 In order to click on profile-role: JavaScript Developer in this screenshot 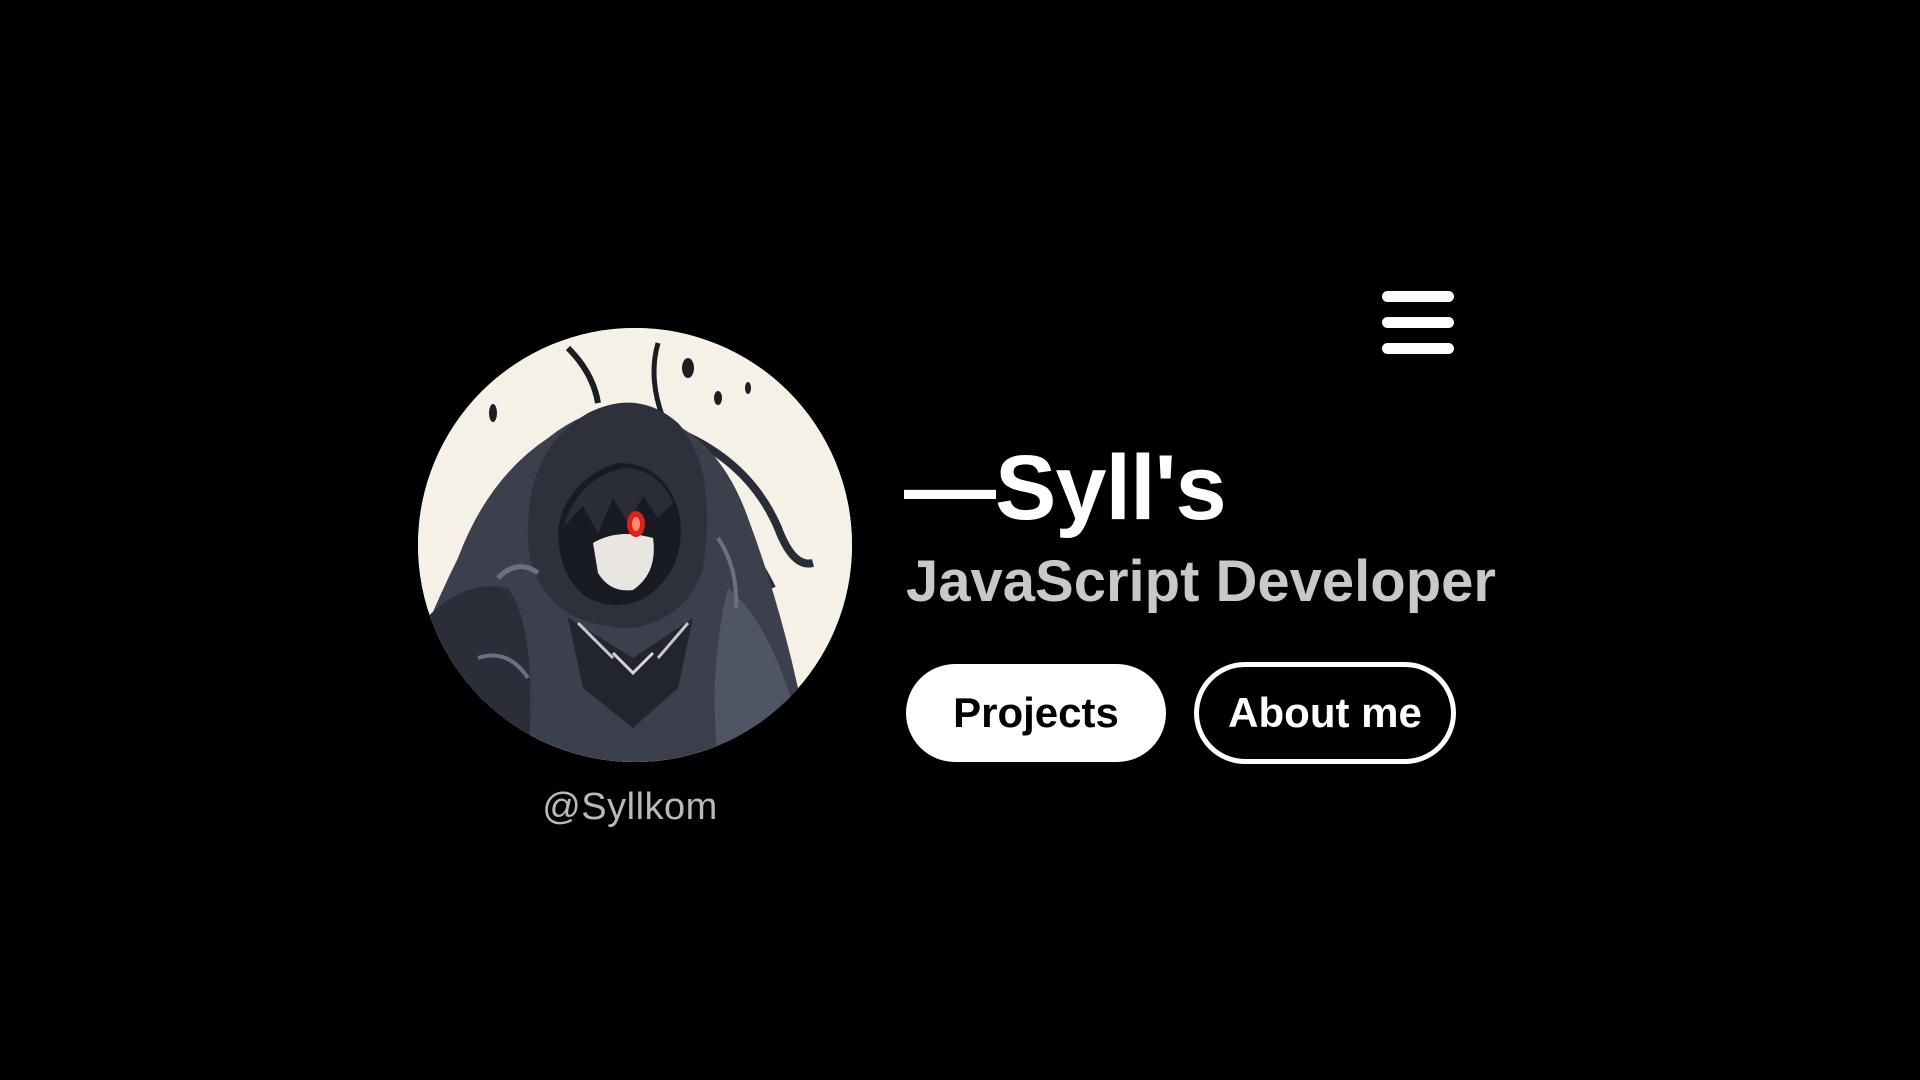, I will do `click(1201, 581)`.